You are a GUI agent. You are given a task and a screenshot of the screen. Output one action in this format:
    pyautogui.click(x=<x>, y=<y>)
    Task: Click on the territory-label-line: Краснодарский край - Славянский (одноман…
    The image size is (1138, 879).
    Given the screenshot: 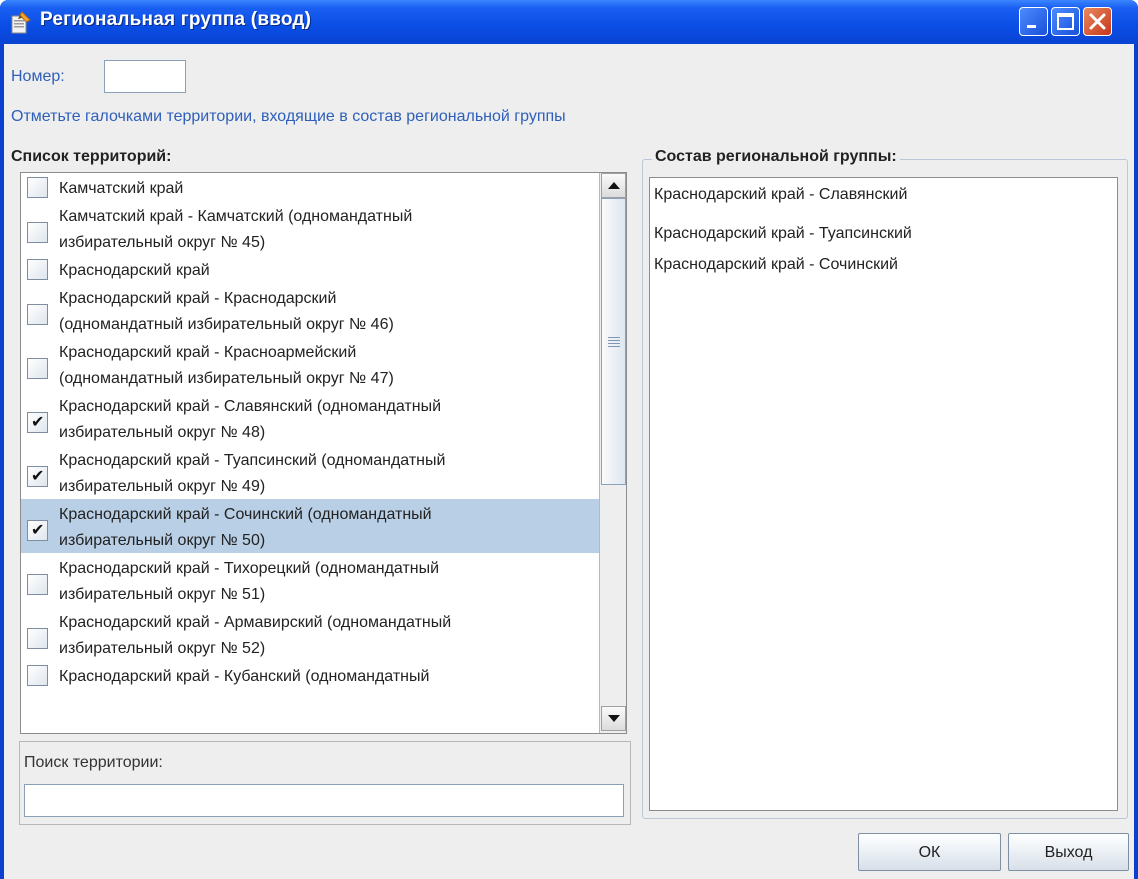 What is the action you would take?
    pyautogui.click(x=250, y=406)
    